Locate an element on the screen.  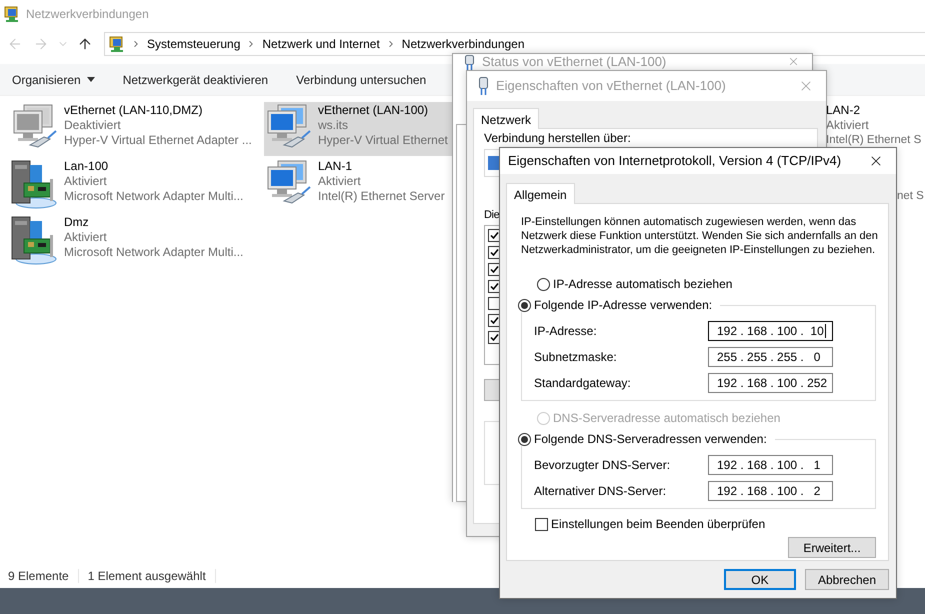
radio-label: Folgende IP-Adresse verwenden: is located at coordinates (623, 305).